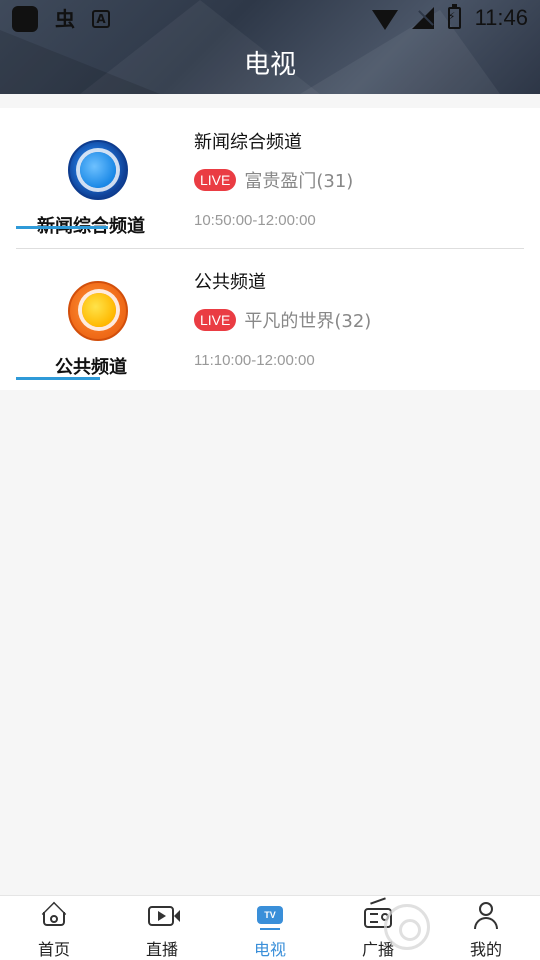 This screenshot has height=960, width=540. What do you see at coordinates (270, 47) in the screenshot?
I see `app-header: 虫 A 11:46 电视` at bounding box center [270, 47].